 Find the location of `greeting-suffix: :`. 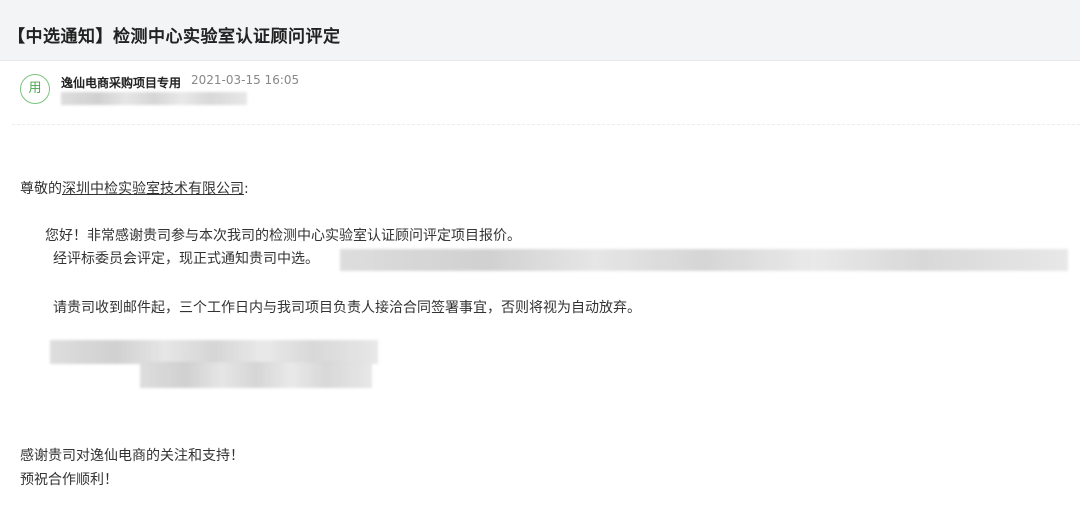

greeting-suffix: : is located at coordinates (246, 189).